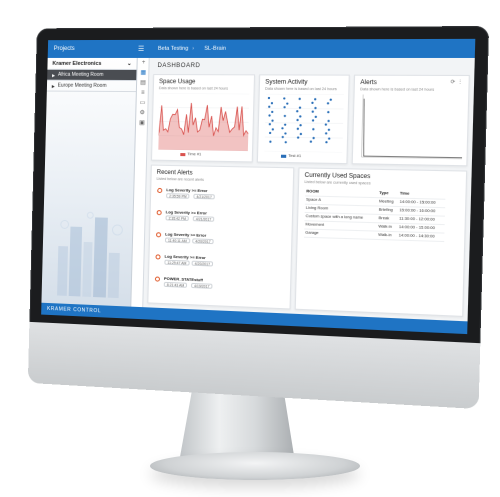 The height and width of the screenshot is (497, 500). I want to click on more-options-icon: ⋮, so click(460, 82).